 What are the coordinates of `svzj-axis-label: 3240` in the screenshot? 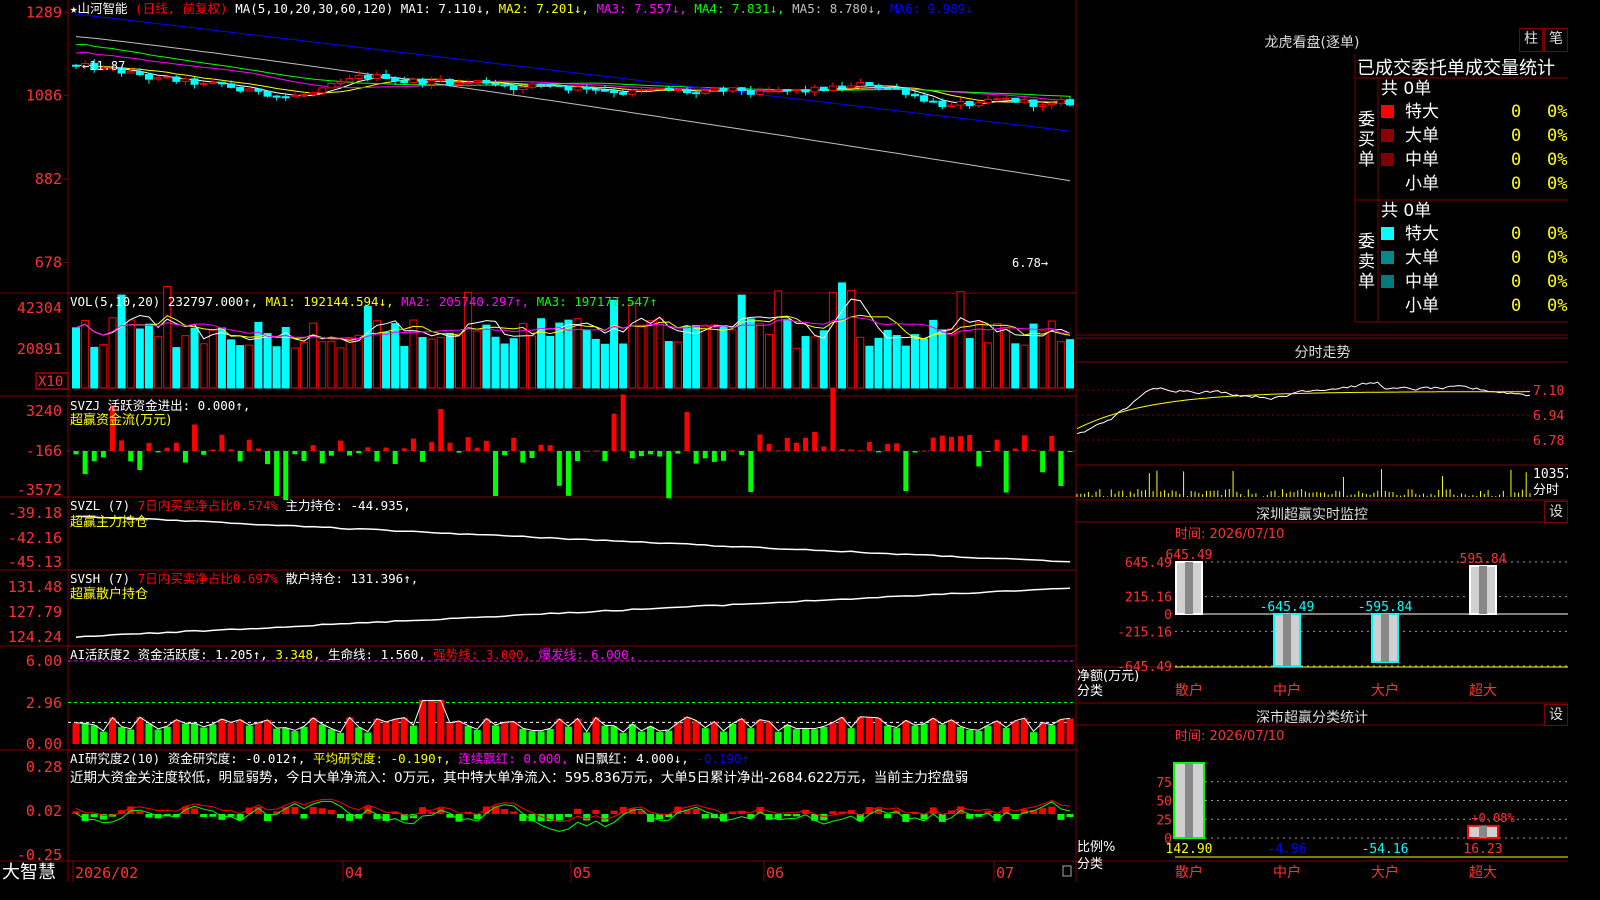 It's located at (44, 411).